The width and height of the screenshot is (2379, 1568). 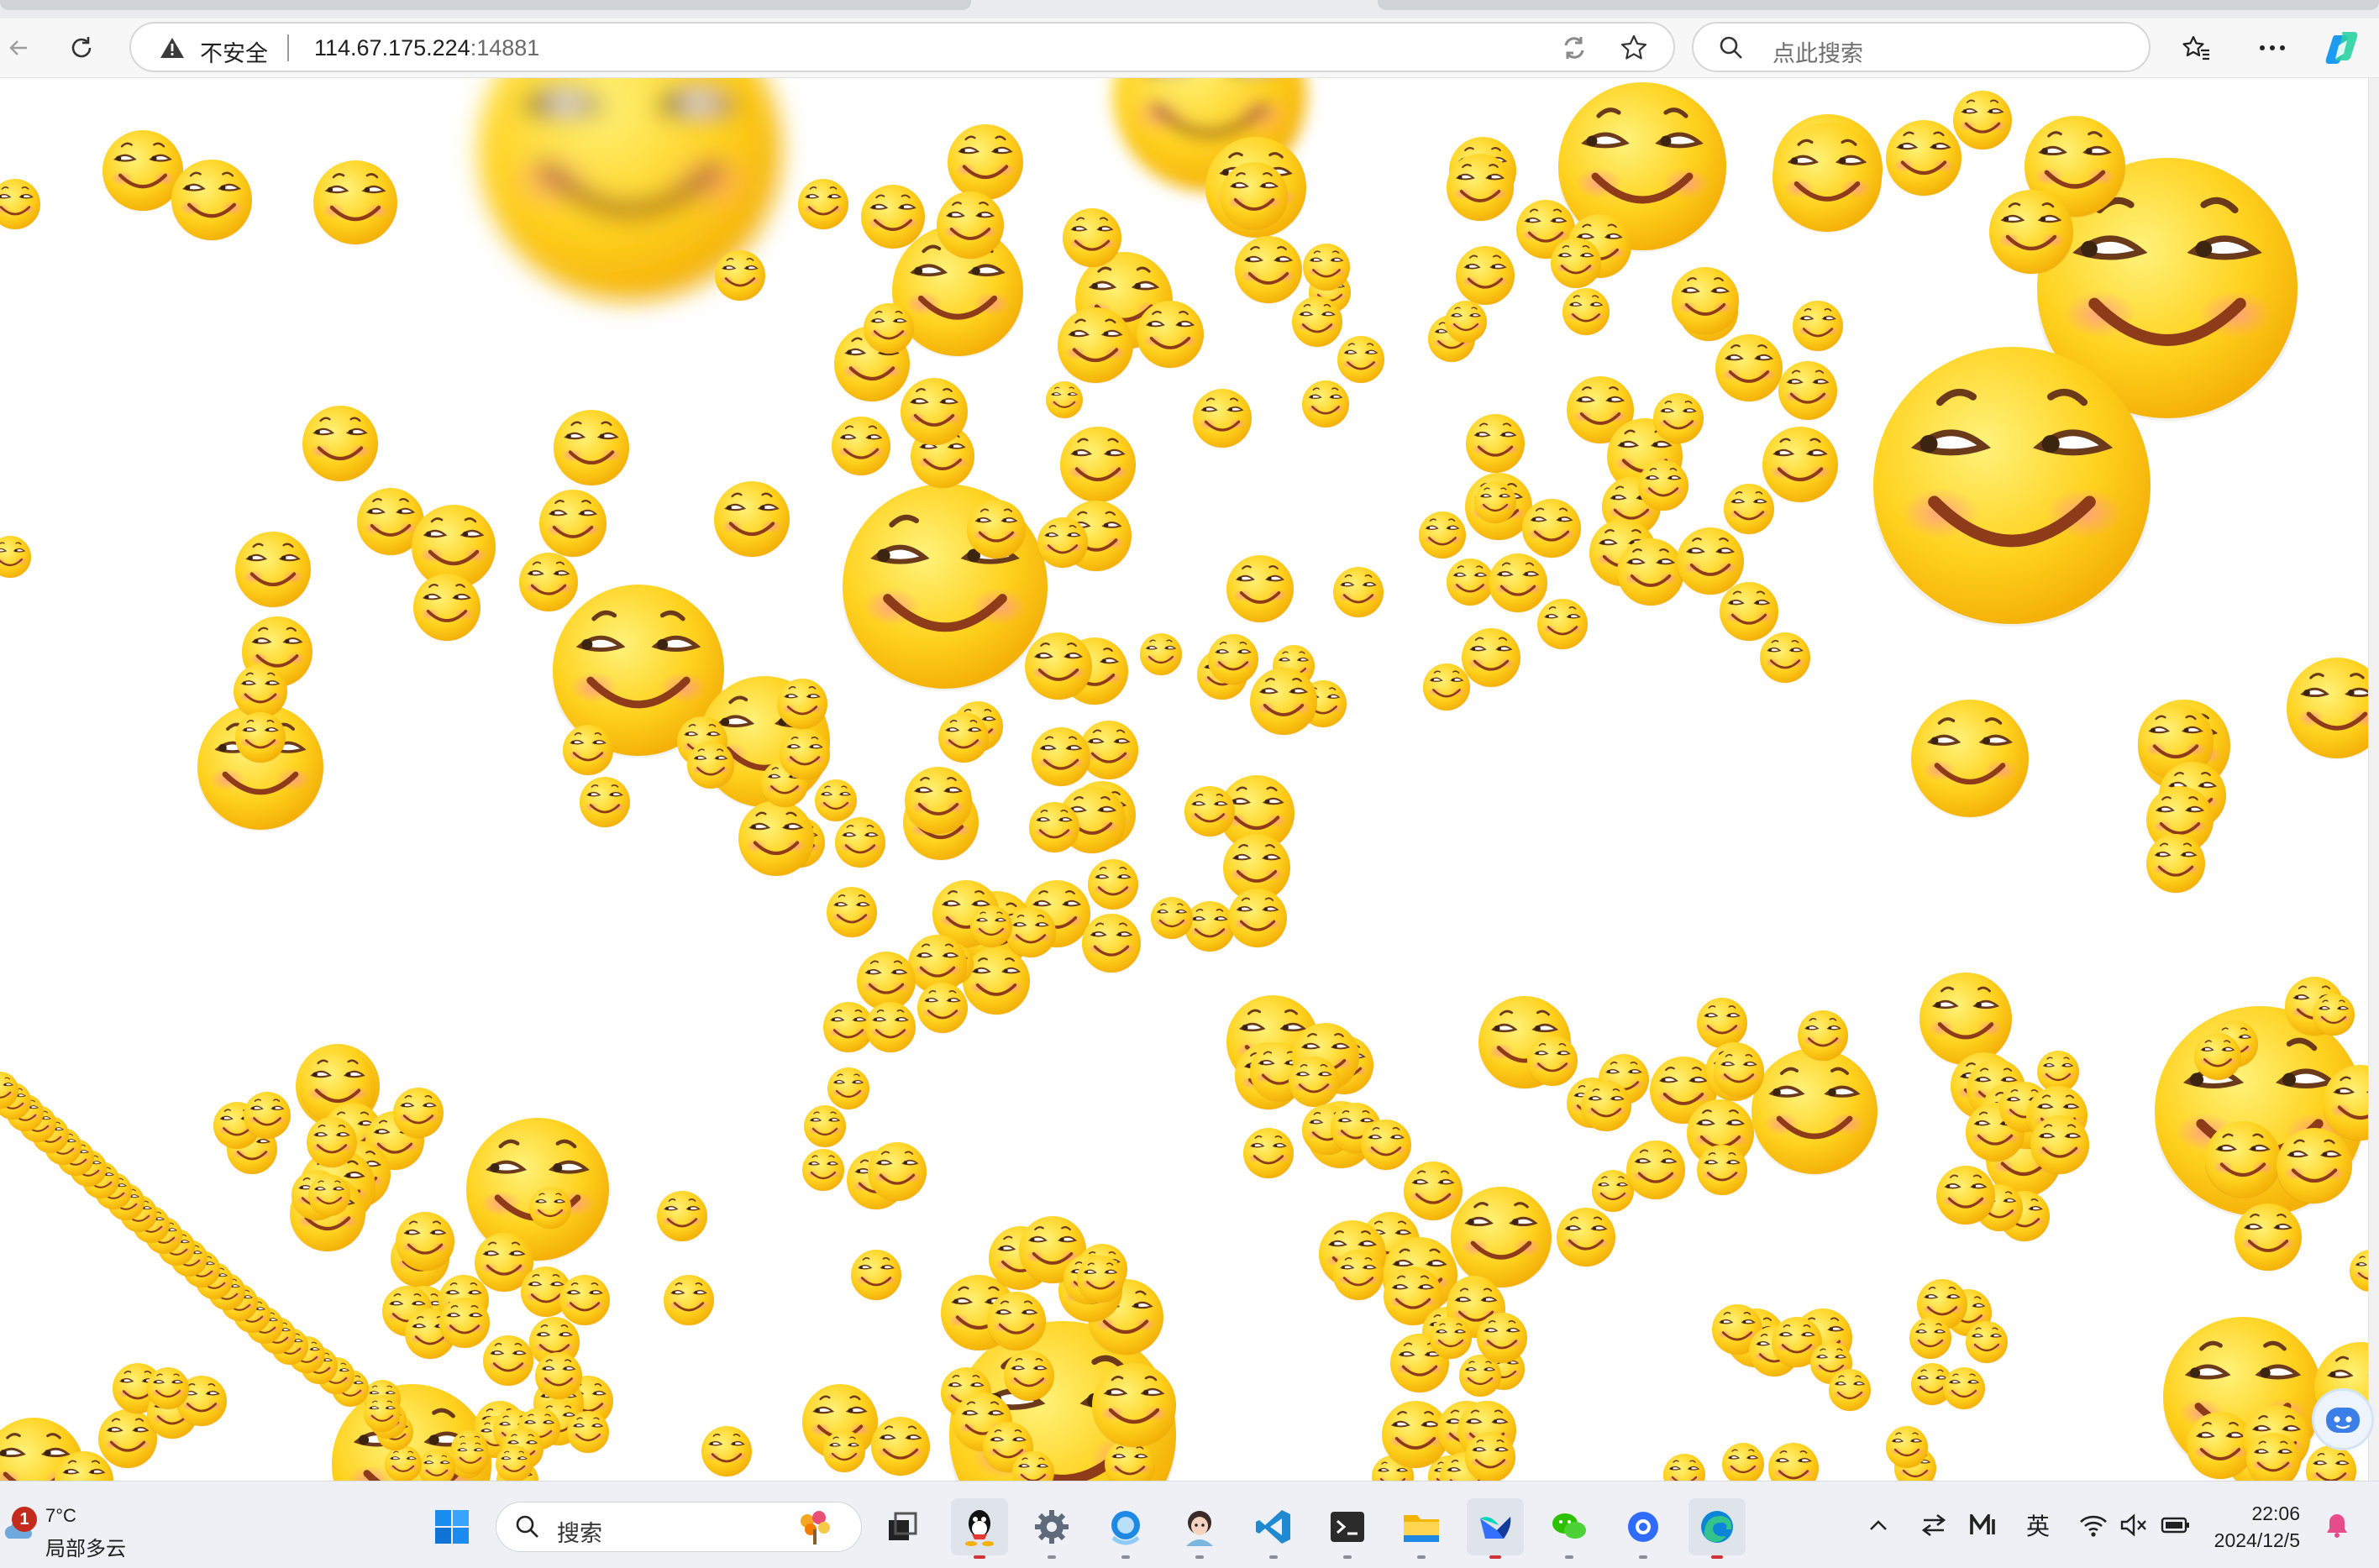 I want to click on refresh-icon, so click(x=82, y=47).